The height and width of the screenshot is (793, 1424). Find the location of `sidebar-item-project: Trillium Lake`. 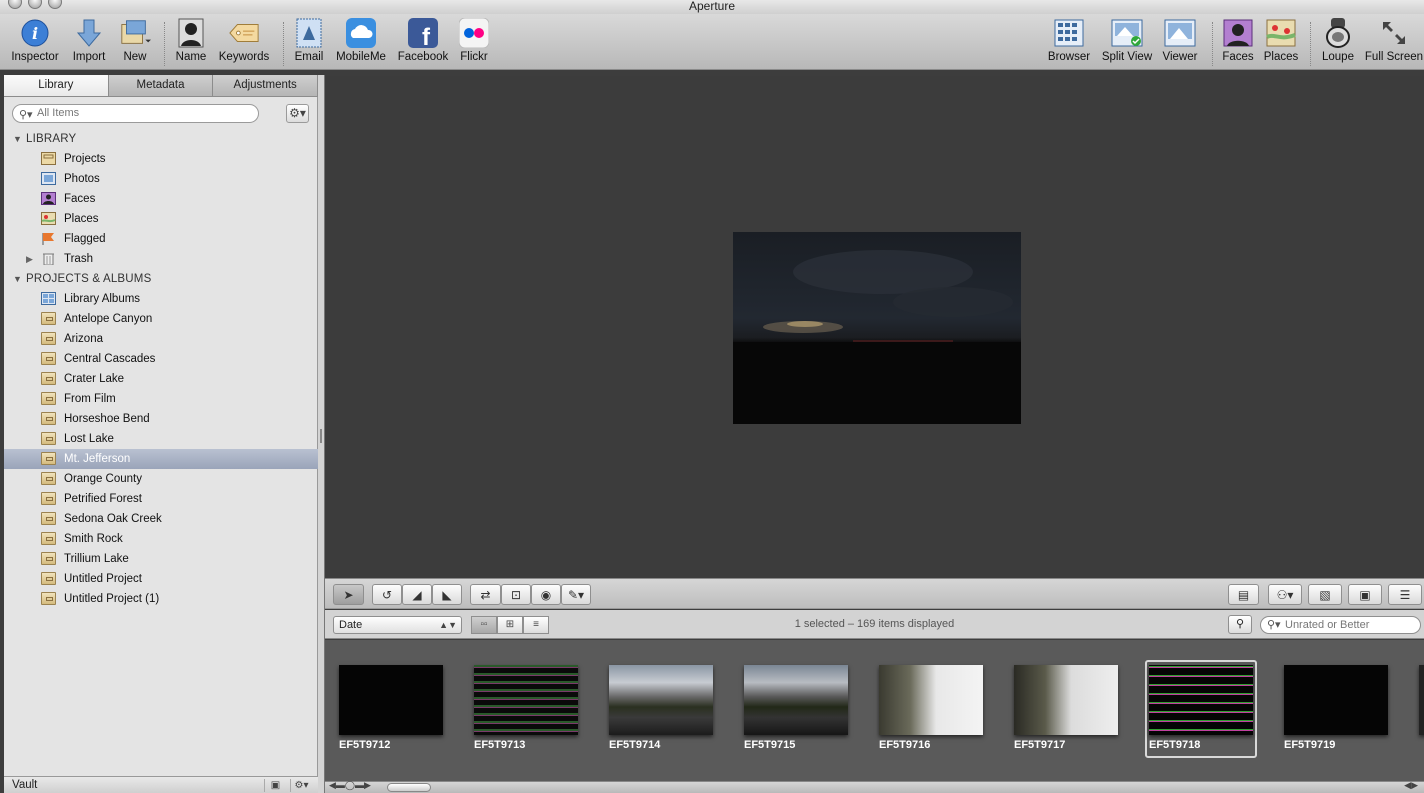

sidebar-item-project: Trillium Lake is located at coordinates (161, 559).